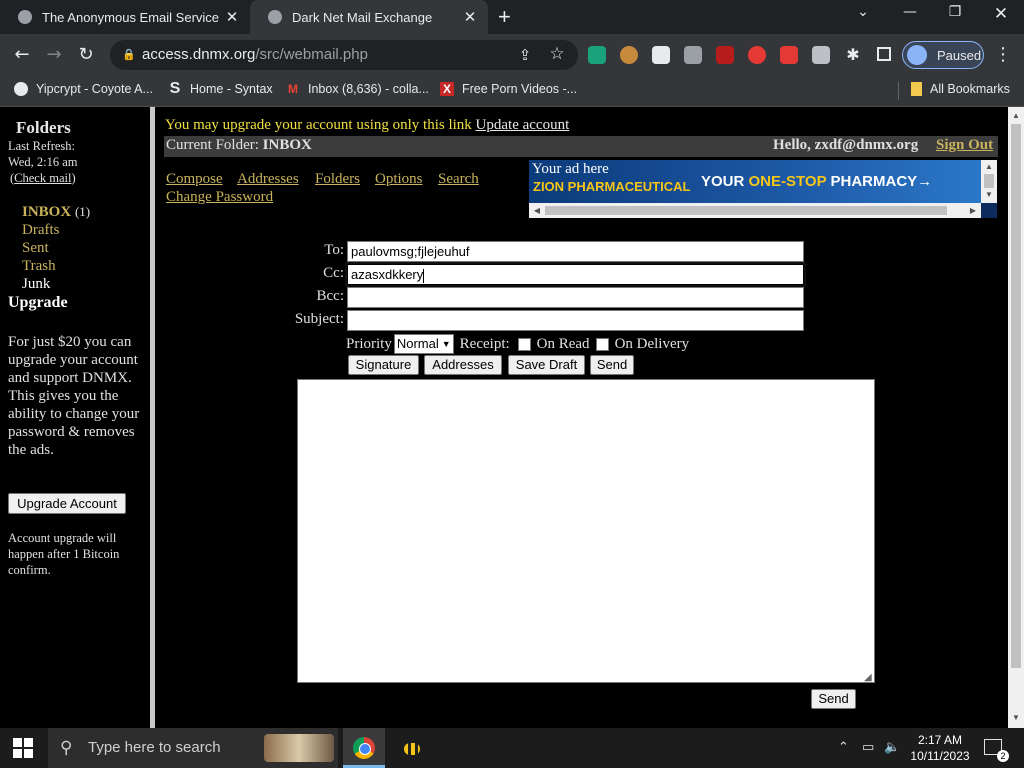  I want to click on close-window-icon: ✕, so click(1001, 14).